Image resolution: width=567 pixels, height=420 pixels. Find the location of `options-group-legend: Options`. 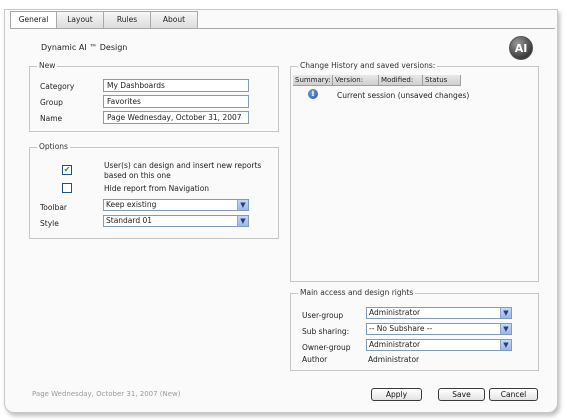

options-group-legend: Options is located at coordinates (53, 146).